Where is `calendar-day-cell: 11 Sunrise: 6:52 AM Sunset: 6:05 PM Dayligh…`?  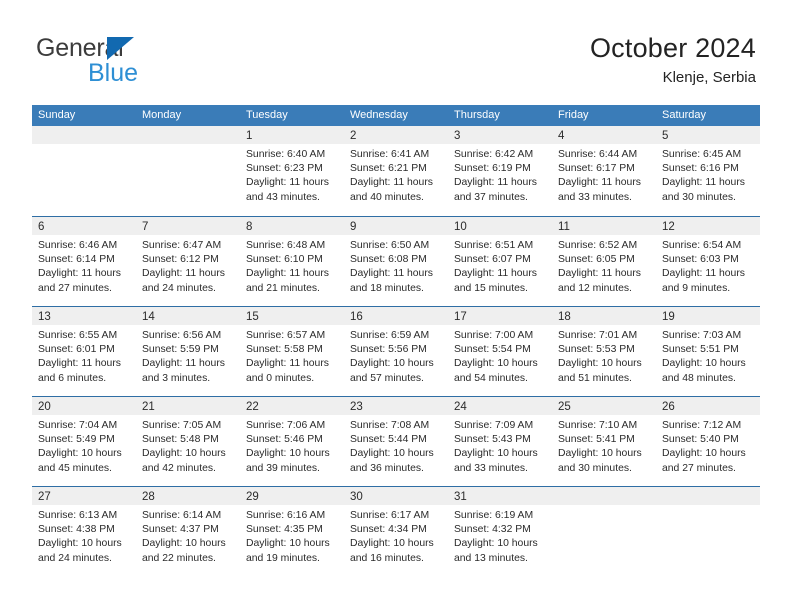 calendar-day-cell: 11 Sunrise: 6:52 AM Sunset: 6:05 PM Dayligh… is located at coordinates (604, 261).